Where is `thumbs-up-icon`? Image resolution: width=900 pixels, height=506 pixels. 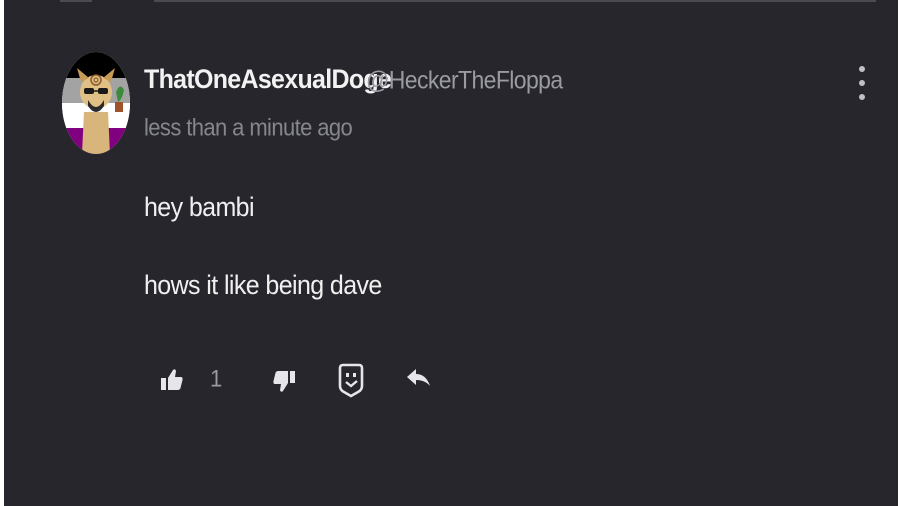
thumbs-up-icon is located at coordinates (172, 379).